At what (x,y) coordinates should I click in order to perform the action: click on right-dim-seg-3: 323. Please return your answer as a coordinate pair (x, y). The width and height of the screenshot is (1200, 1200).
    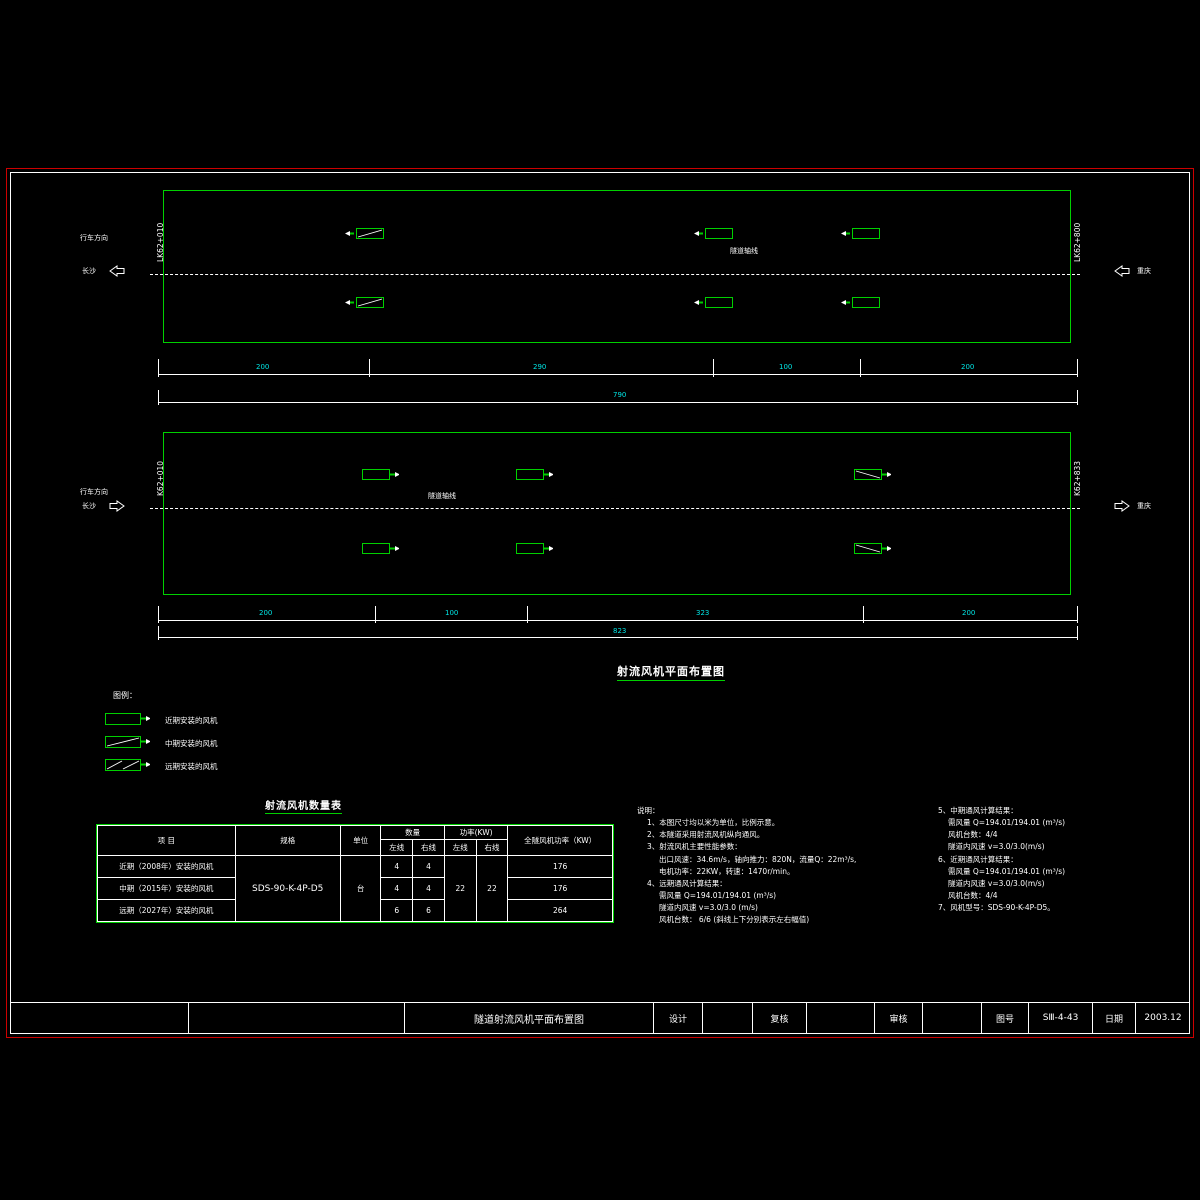
    Looking at the image, I should click on (703, 613).